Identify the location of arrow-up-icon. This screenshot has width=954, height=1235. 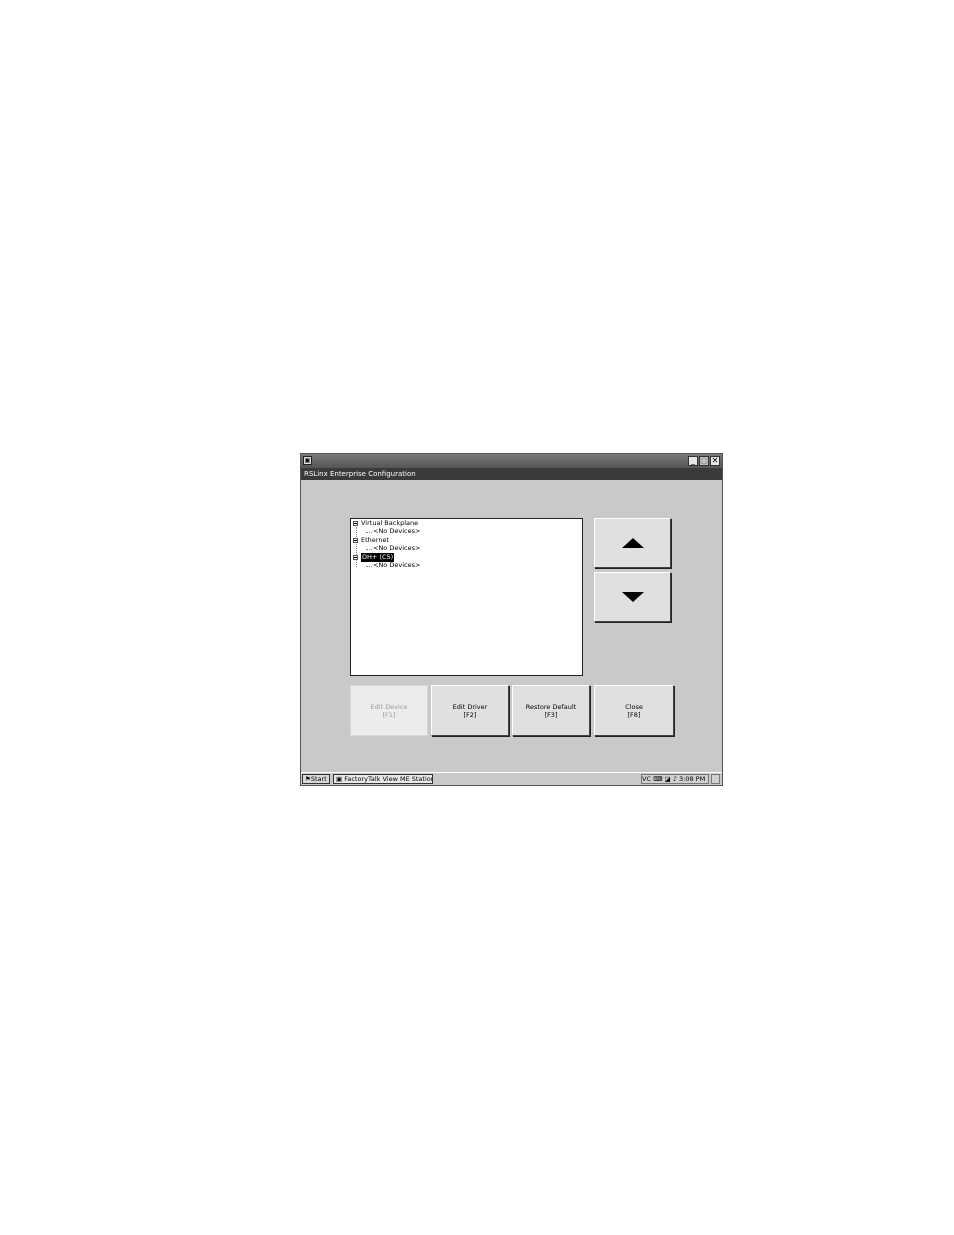
(632, 543).